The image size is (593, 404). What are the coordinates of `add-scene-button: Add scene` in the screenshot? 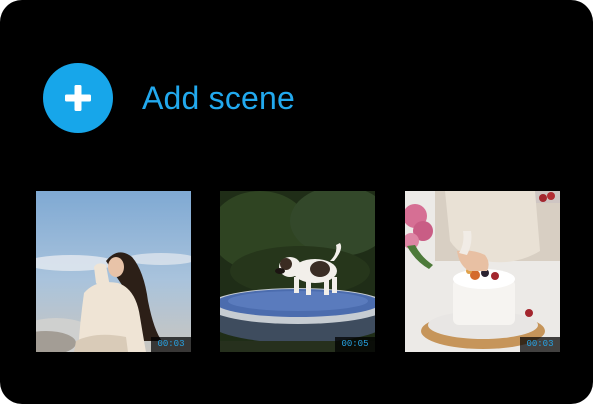 It's located at (169, 98).